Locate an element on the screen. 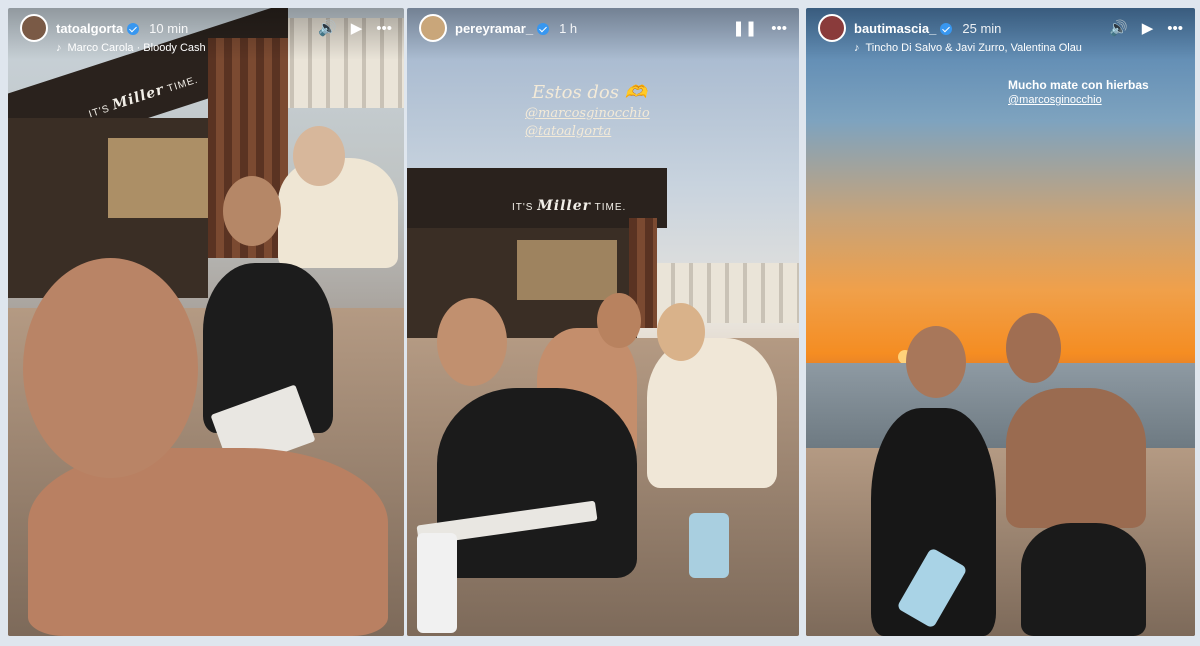 The height and width of the screenshot is (646, 1200). kiosk-window is located at coordinates (567, 270).